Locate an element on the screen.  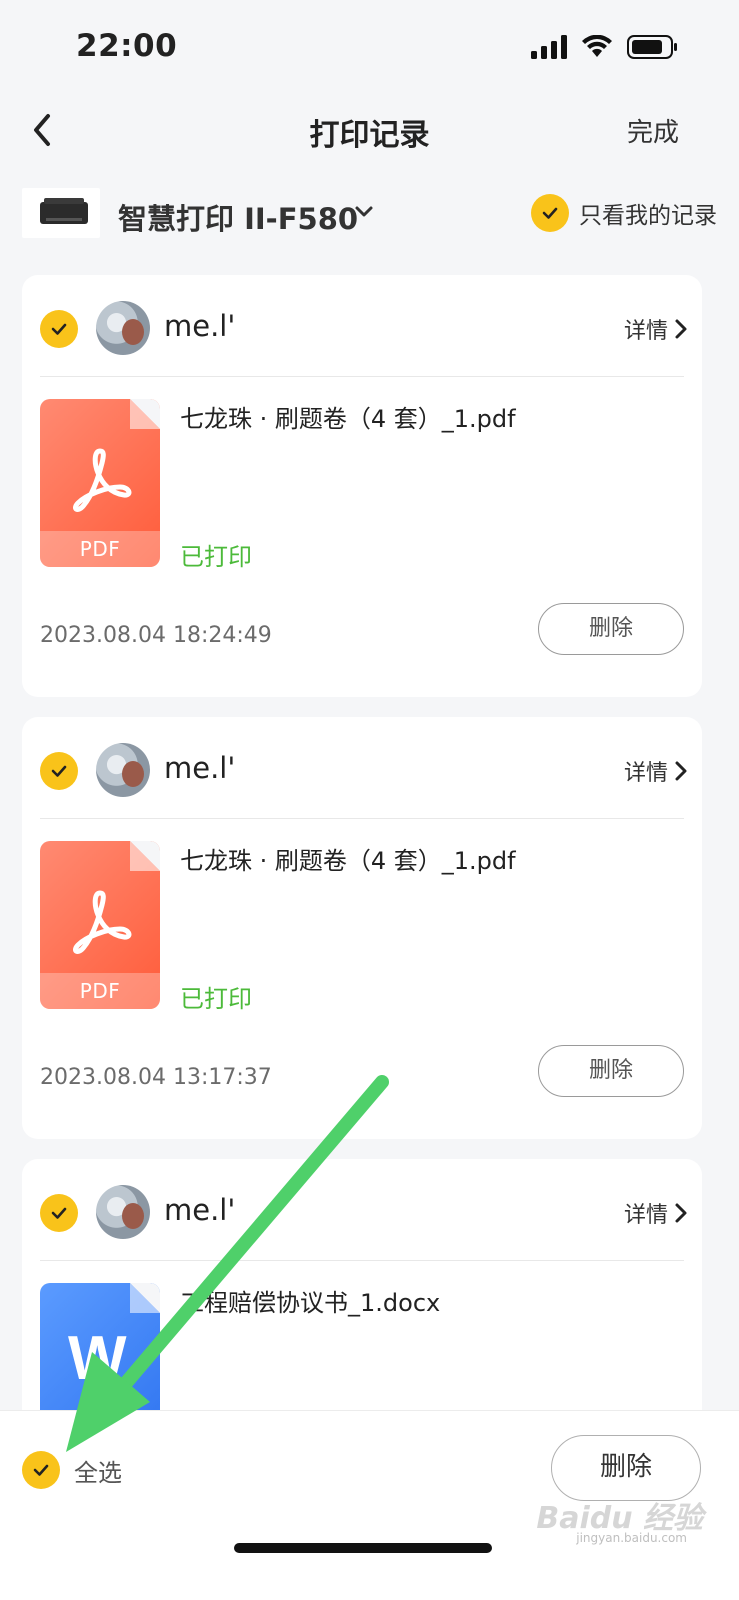
word-glyph: W is located at coordinates (97, 1358).